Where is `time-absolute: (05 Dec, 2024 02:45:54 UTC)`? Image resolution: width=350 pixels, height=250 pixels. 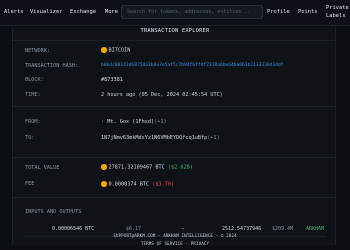 time-absolute: (05 Dec, 2024 02:45:54 UTC) is located at coordinates (180, 95).